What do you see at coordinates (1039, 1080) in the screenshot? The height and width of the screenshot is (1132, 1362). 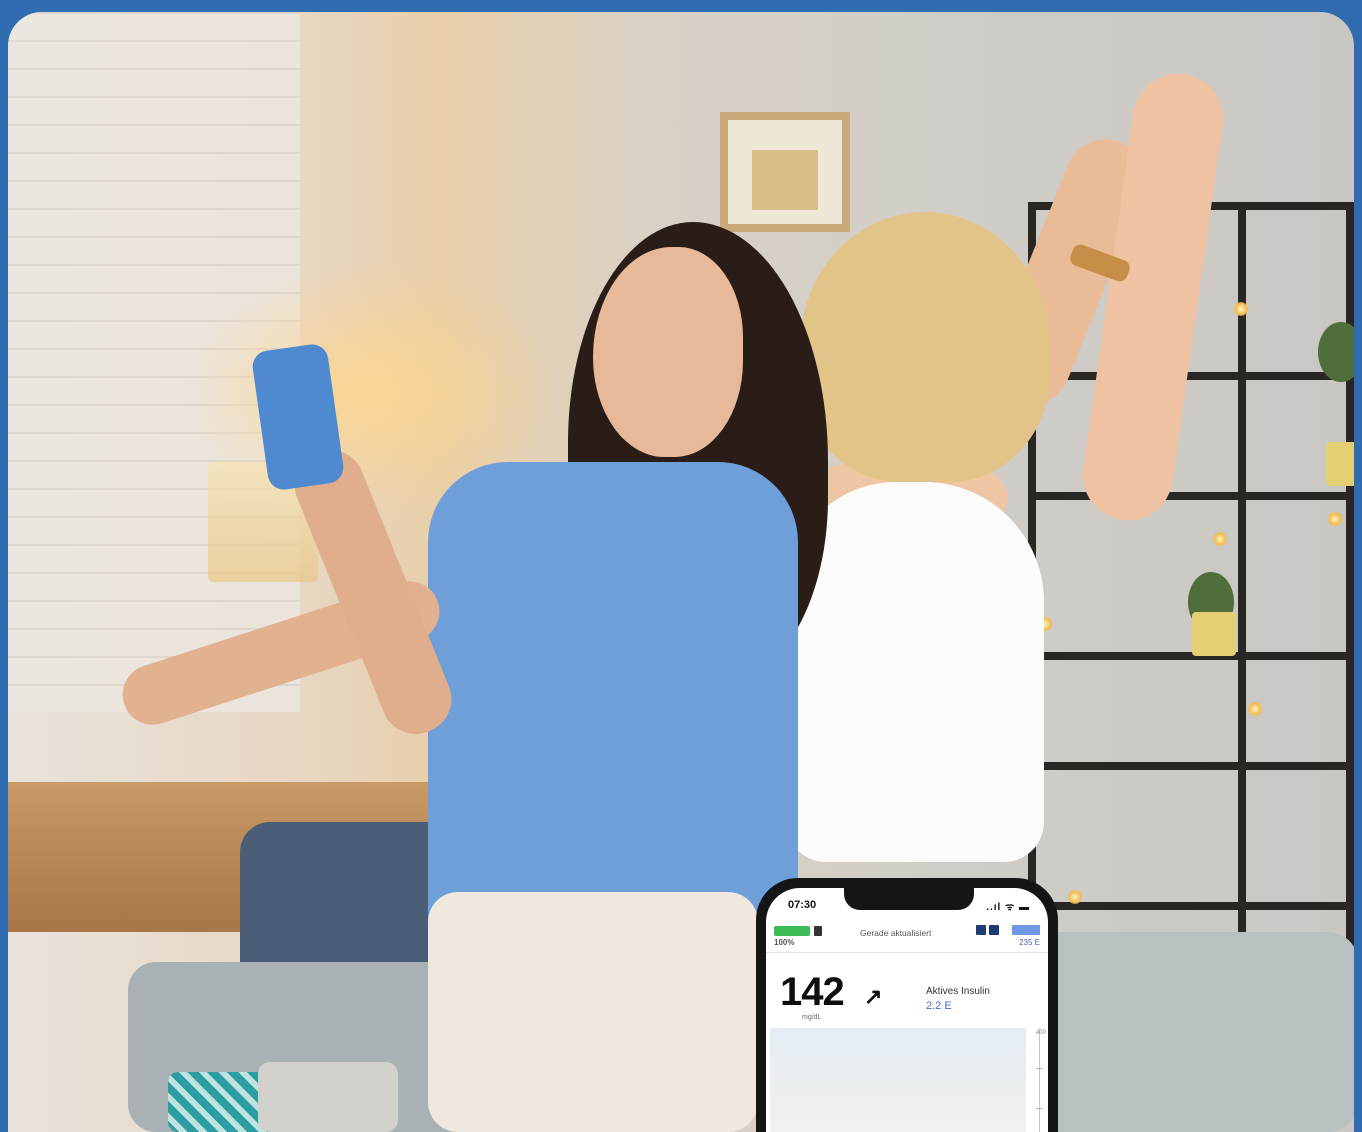 I see `graph-axis` at bounding box center [1039, 1080].